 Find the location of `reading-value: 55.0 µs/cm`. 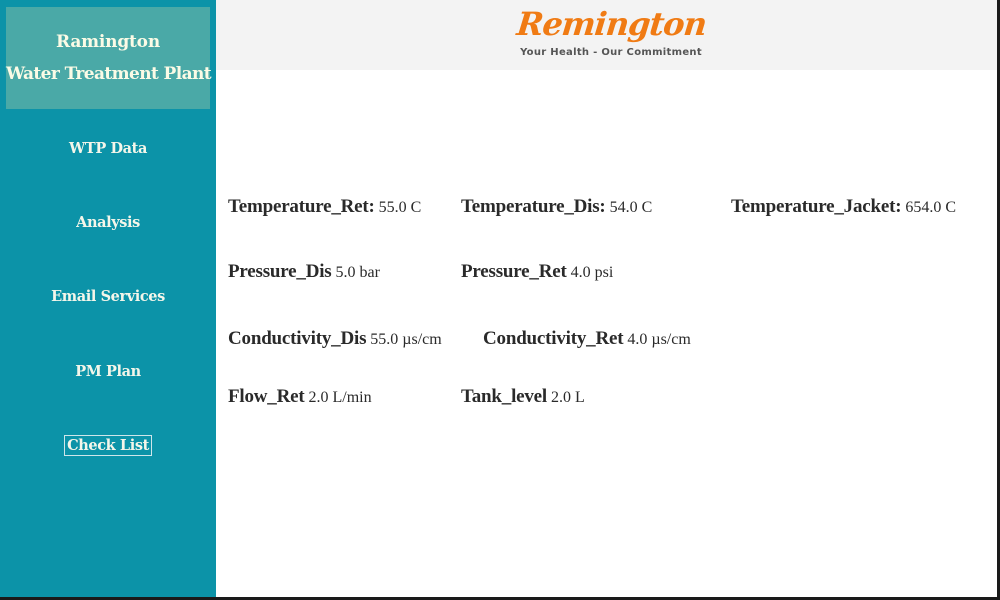

reading-value: 55.0 µs/cm is located at coordinates (406, 339).